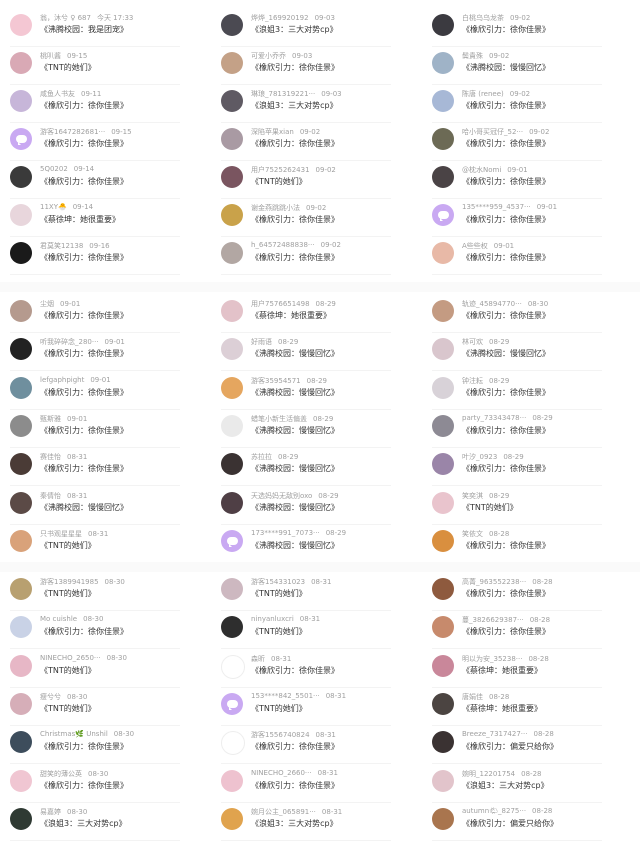  Describe the element at coordinates (488, 774) in the screenshot. I see `user-name: 婉明_12201754` at that location.